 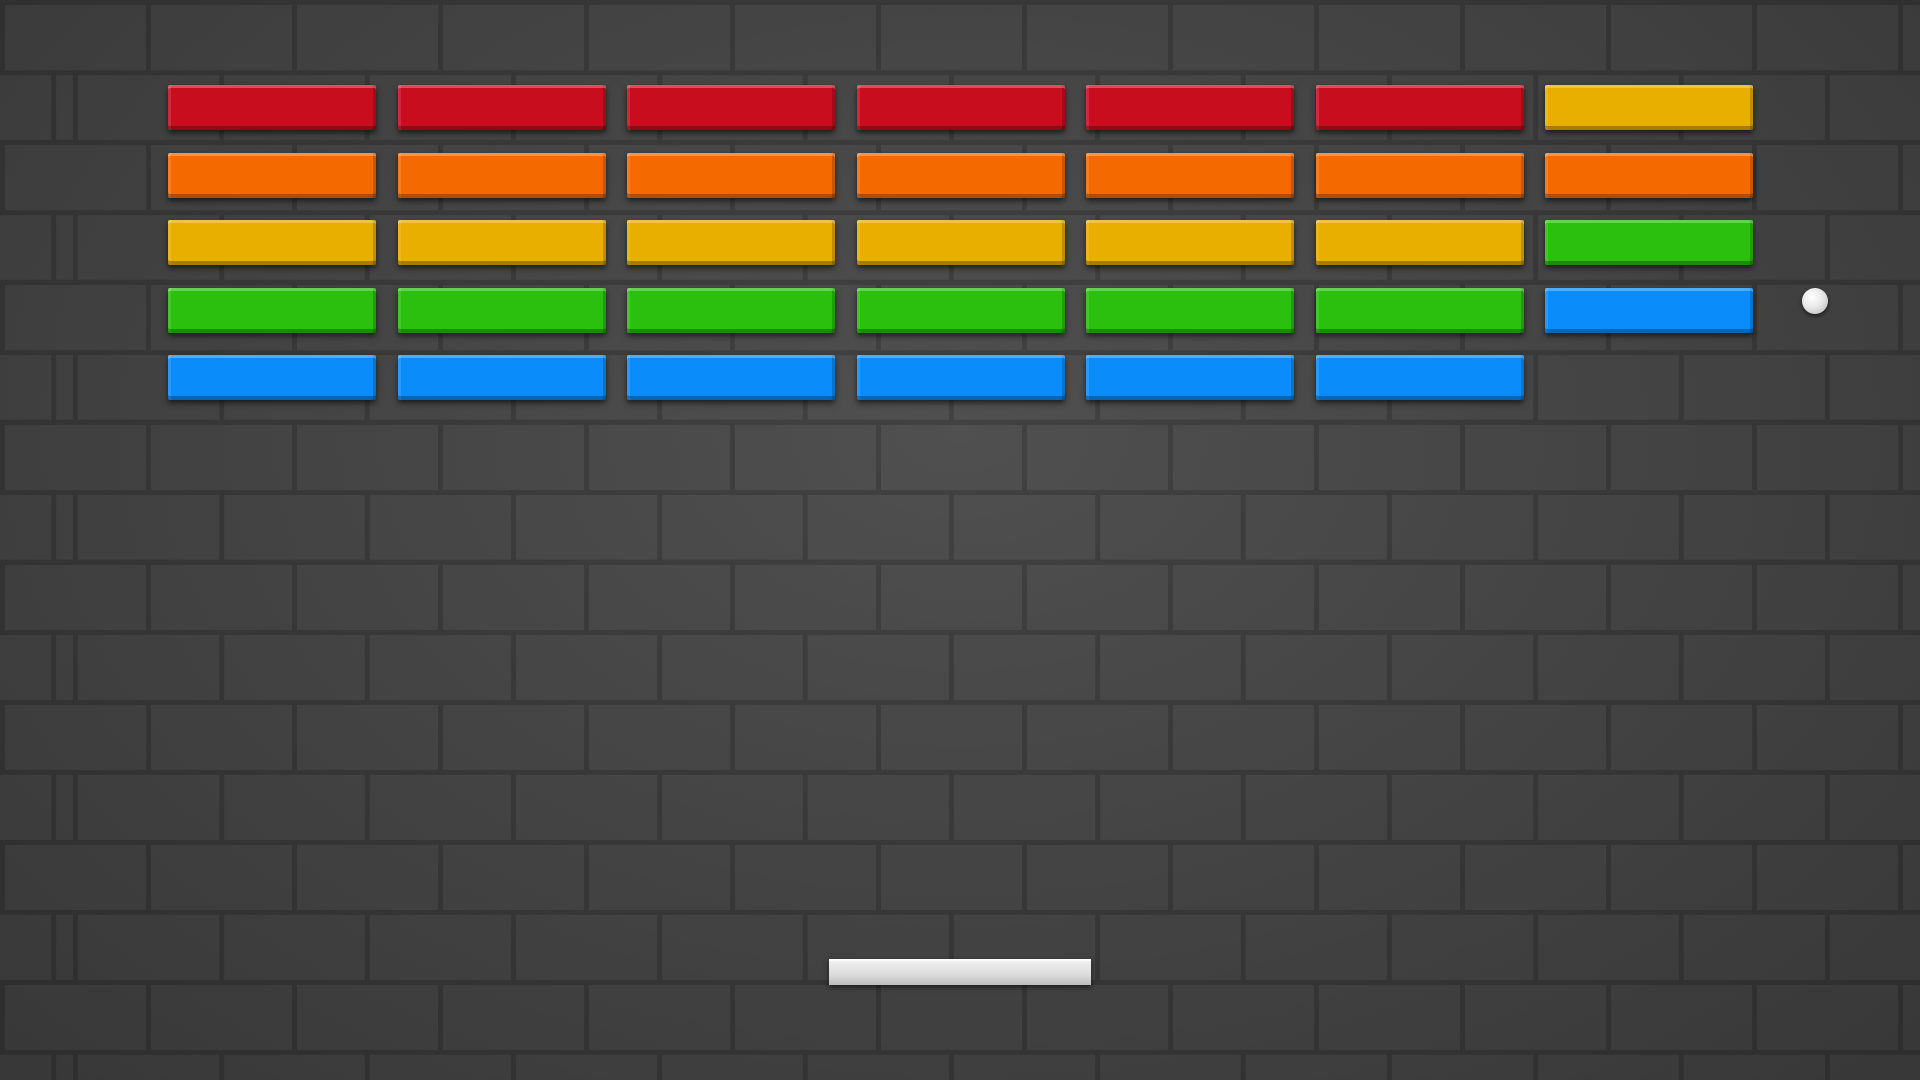 I want to click on ball, so click(x=1815, y=301).